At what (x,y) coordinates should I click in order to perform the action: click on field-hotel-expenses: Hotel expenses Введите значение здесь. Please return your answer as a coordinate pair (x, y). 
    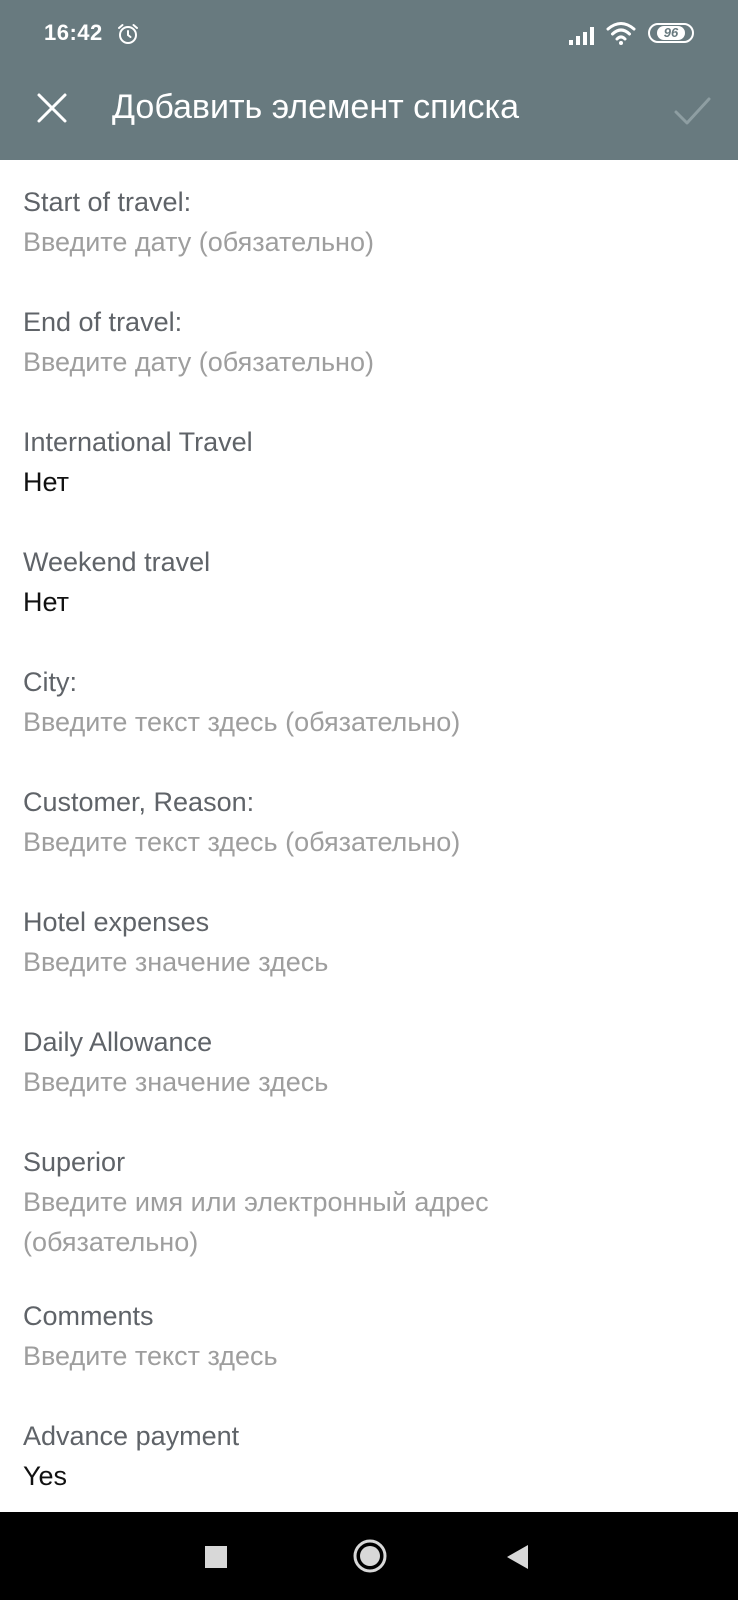
    Looking at the image, I should click on (363, 942).